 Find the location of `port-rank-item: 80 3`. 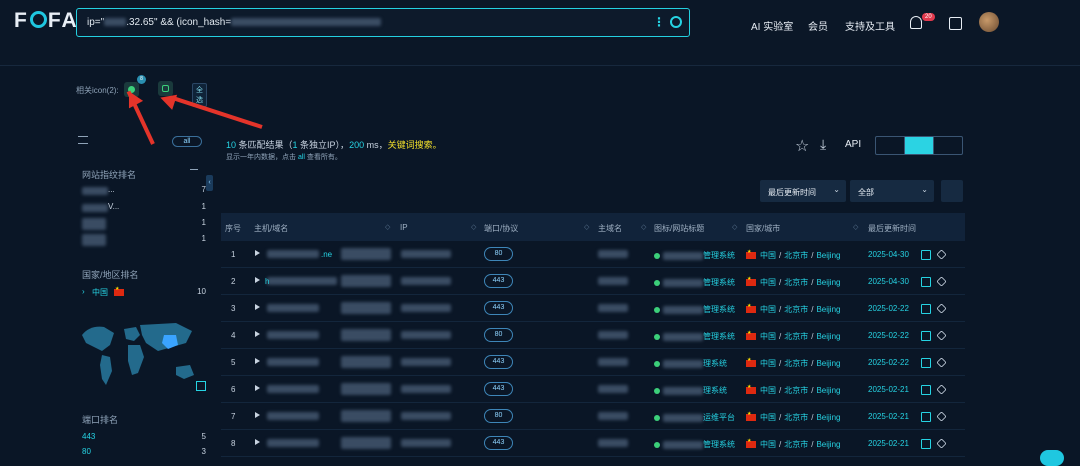

port-rank-item: 80 3 is located at coordinates (141, 453).